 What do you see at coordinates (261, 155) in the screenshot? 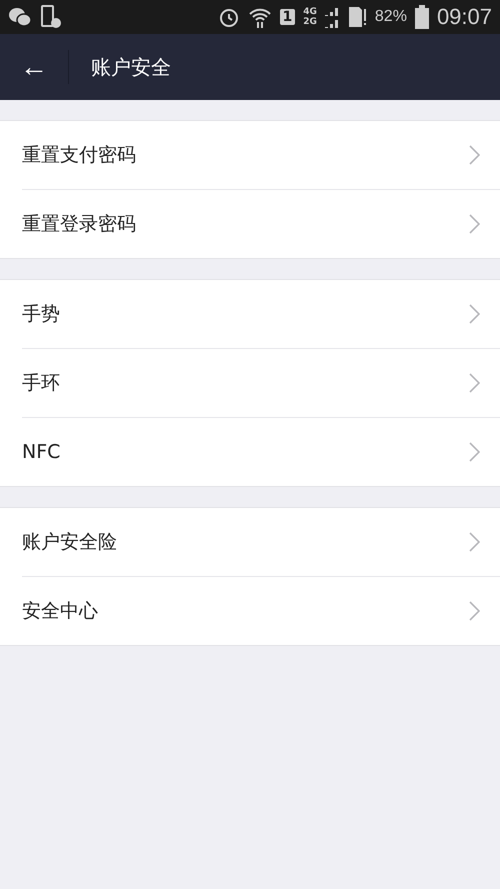
I see `settings-row: 重置支付密码` at bounding box center [261, 155].